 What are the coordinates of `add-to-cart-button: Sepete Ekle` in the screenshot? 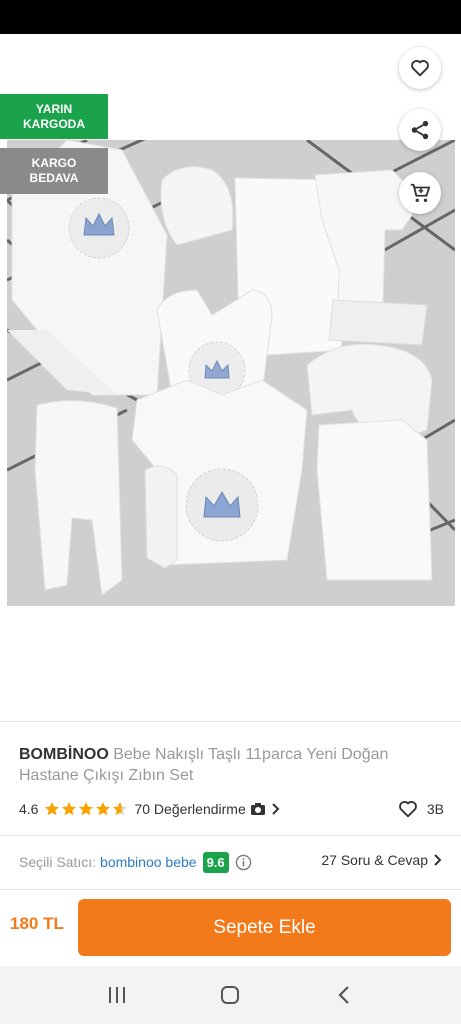 It's located at (264, 927).